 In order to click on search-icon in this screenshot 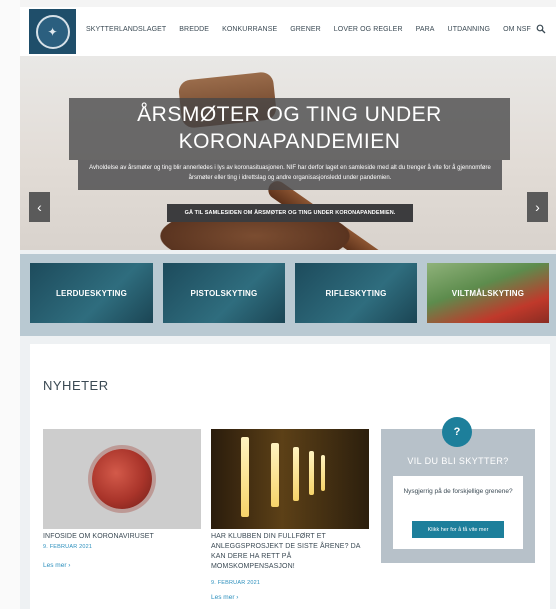, I will do `click(541, 29)`.